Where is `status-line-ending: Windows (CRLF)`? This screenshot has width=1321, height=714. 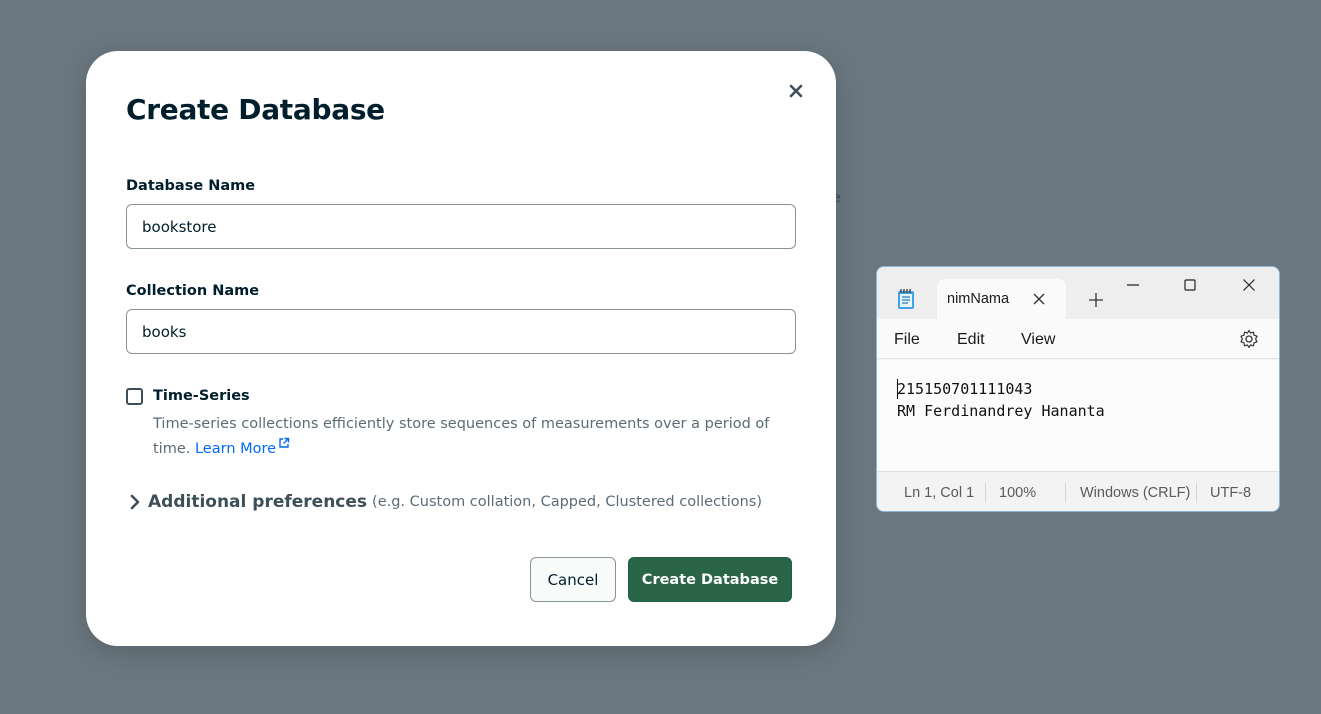
status-line-ending: Windows (CRLF) is located at coordinates (1135, 493).